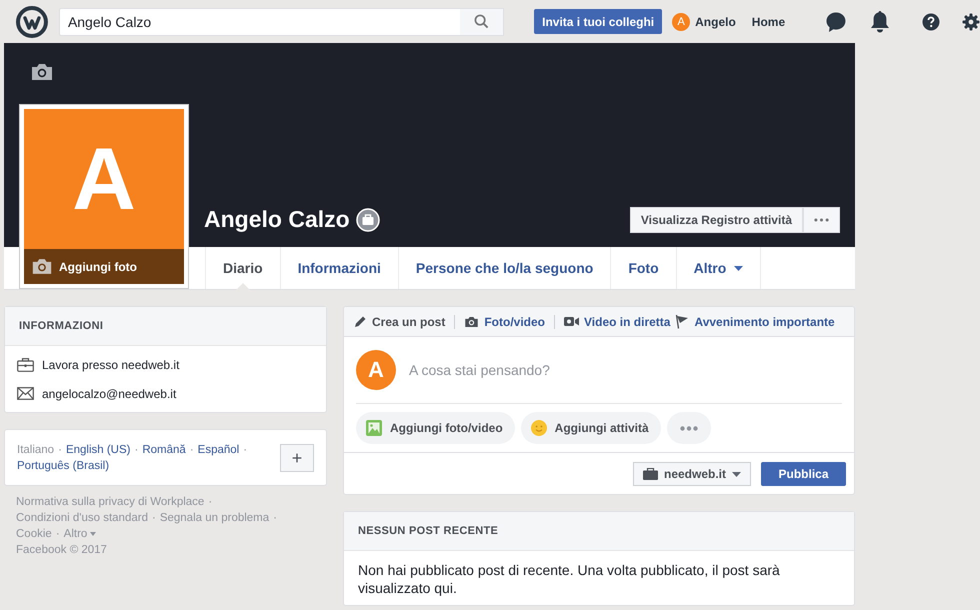 This screenshot has height=610, width=980. I want to click on language-link: Română, so click(164, 450).